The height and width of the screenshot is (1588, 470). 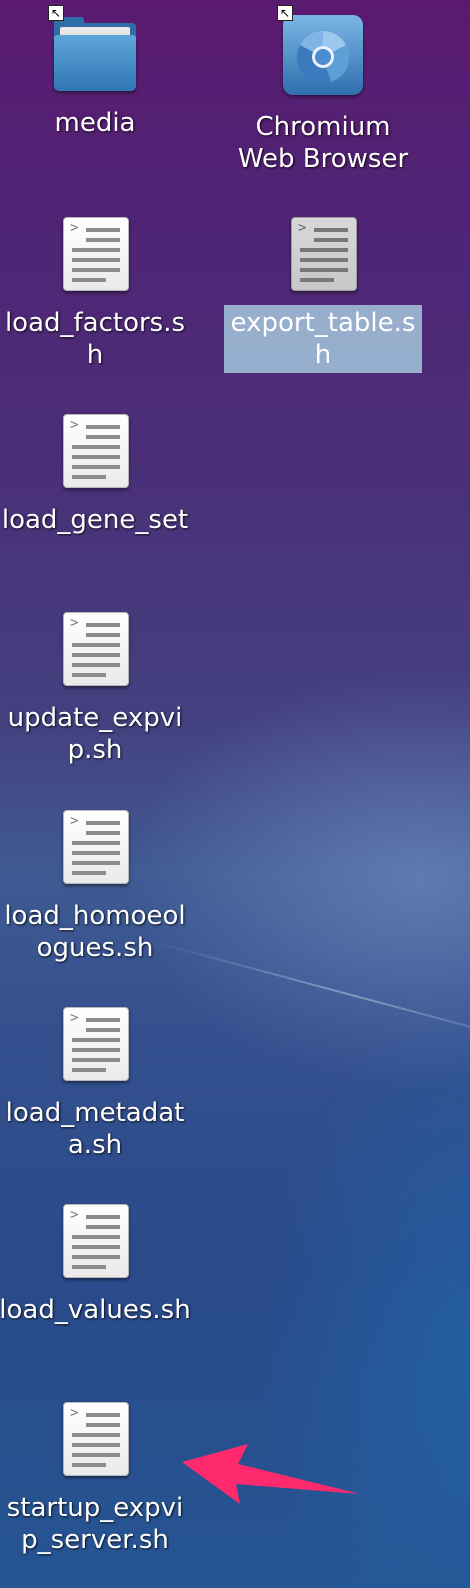 What do you see at coordinates (323, 339) in the screenshot?
I see `desktop-icon-label: export_table.sh` at bounding box center [323, 339].